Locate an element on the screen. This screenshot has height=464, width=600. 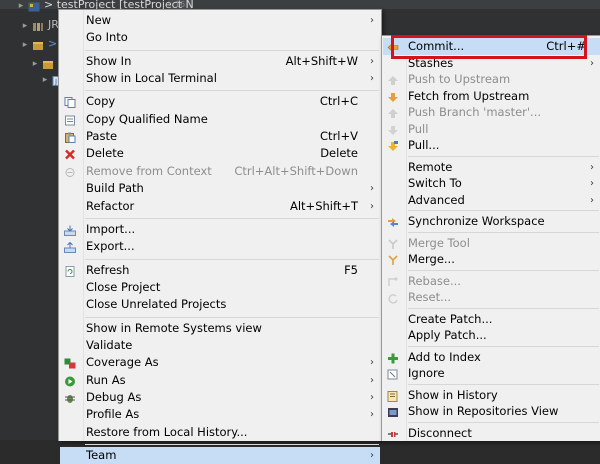
menu-item-show-in-repositories-view: Show in Repositories View is located at coordinates (491, 411).